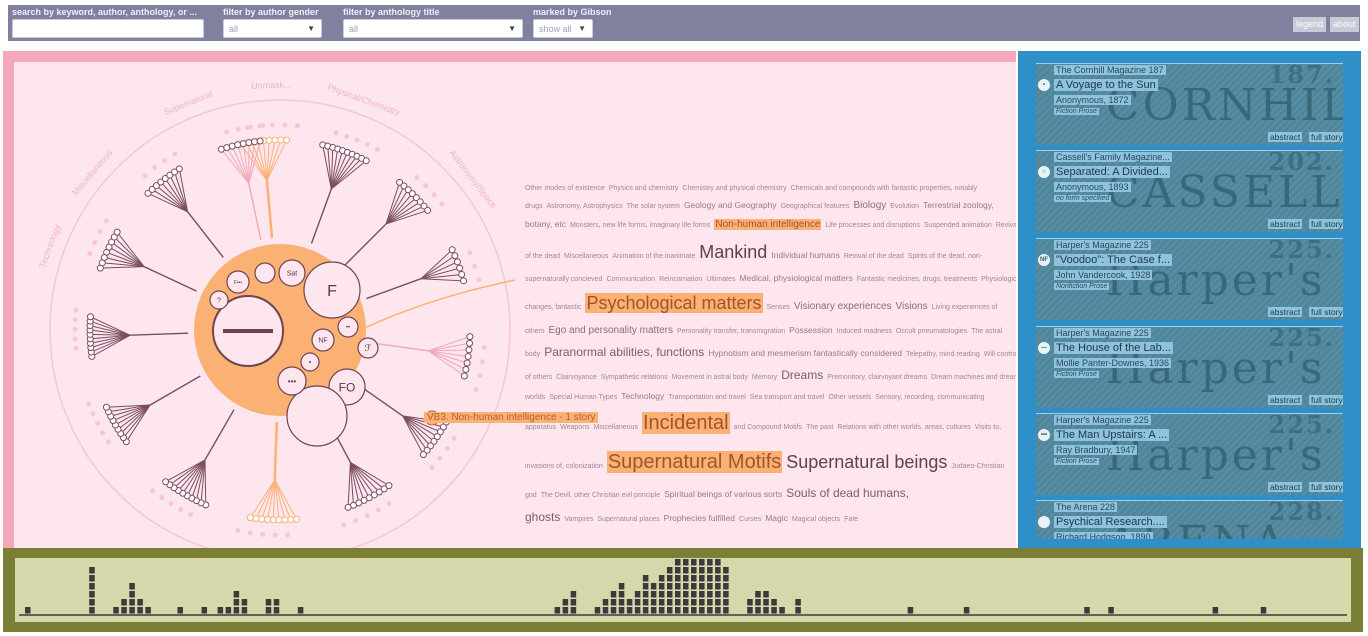 This screenshot has height=636, width=1368. Describe the element at coordinates (674, 303) in the screenshot. I see `motif-term: Psychological matters` at that location.